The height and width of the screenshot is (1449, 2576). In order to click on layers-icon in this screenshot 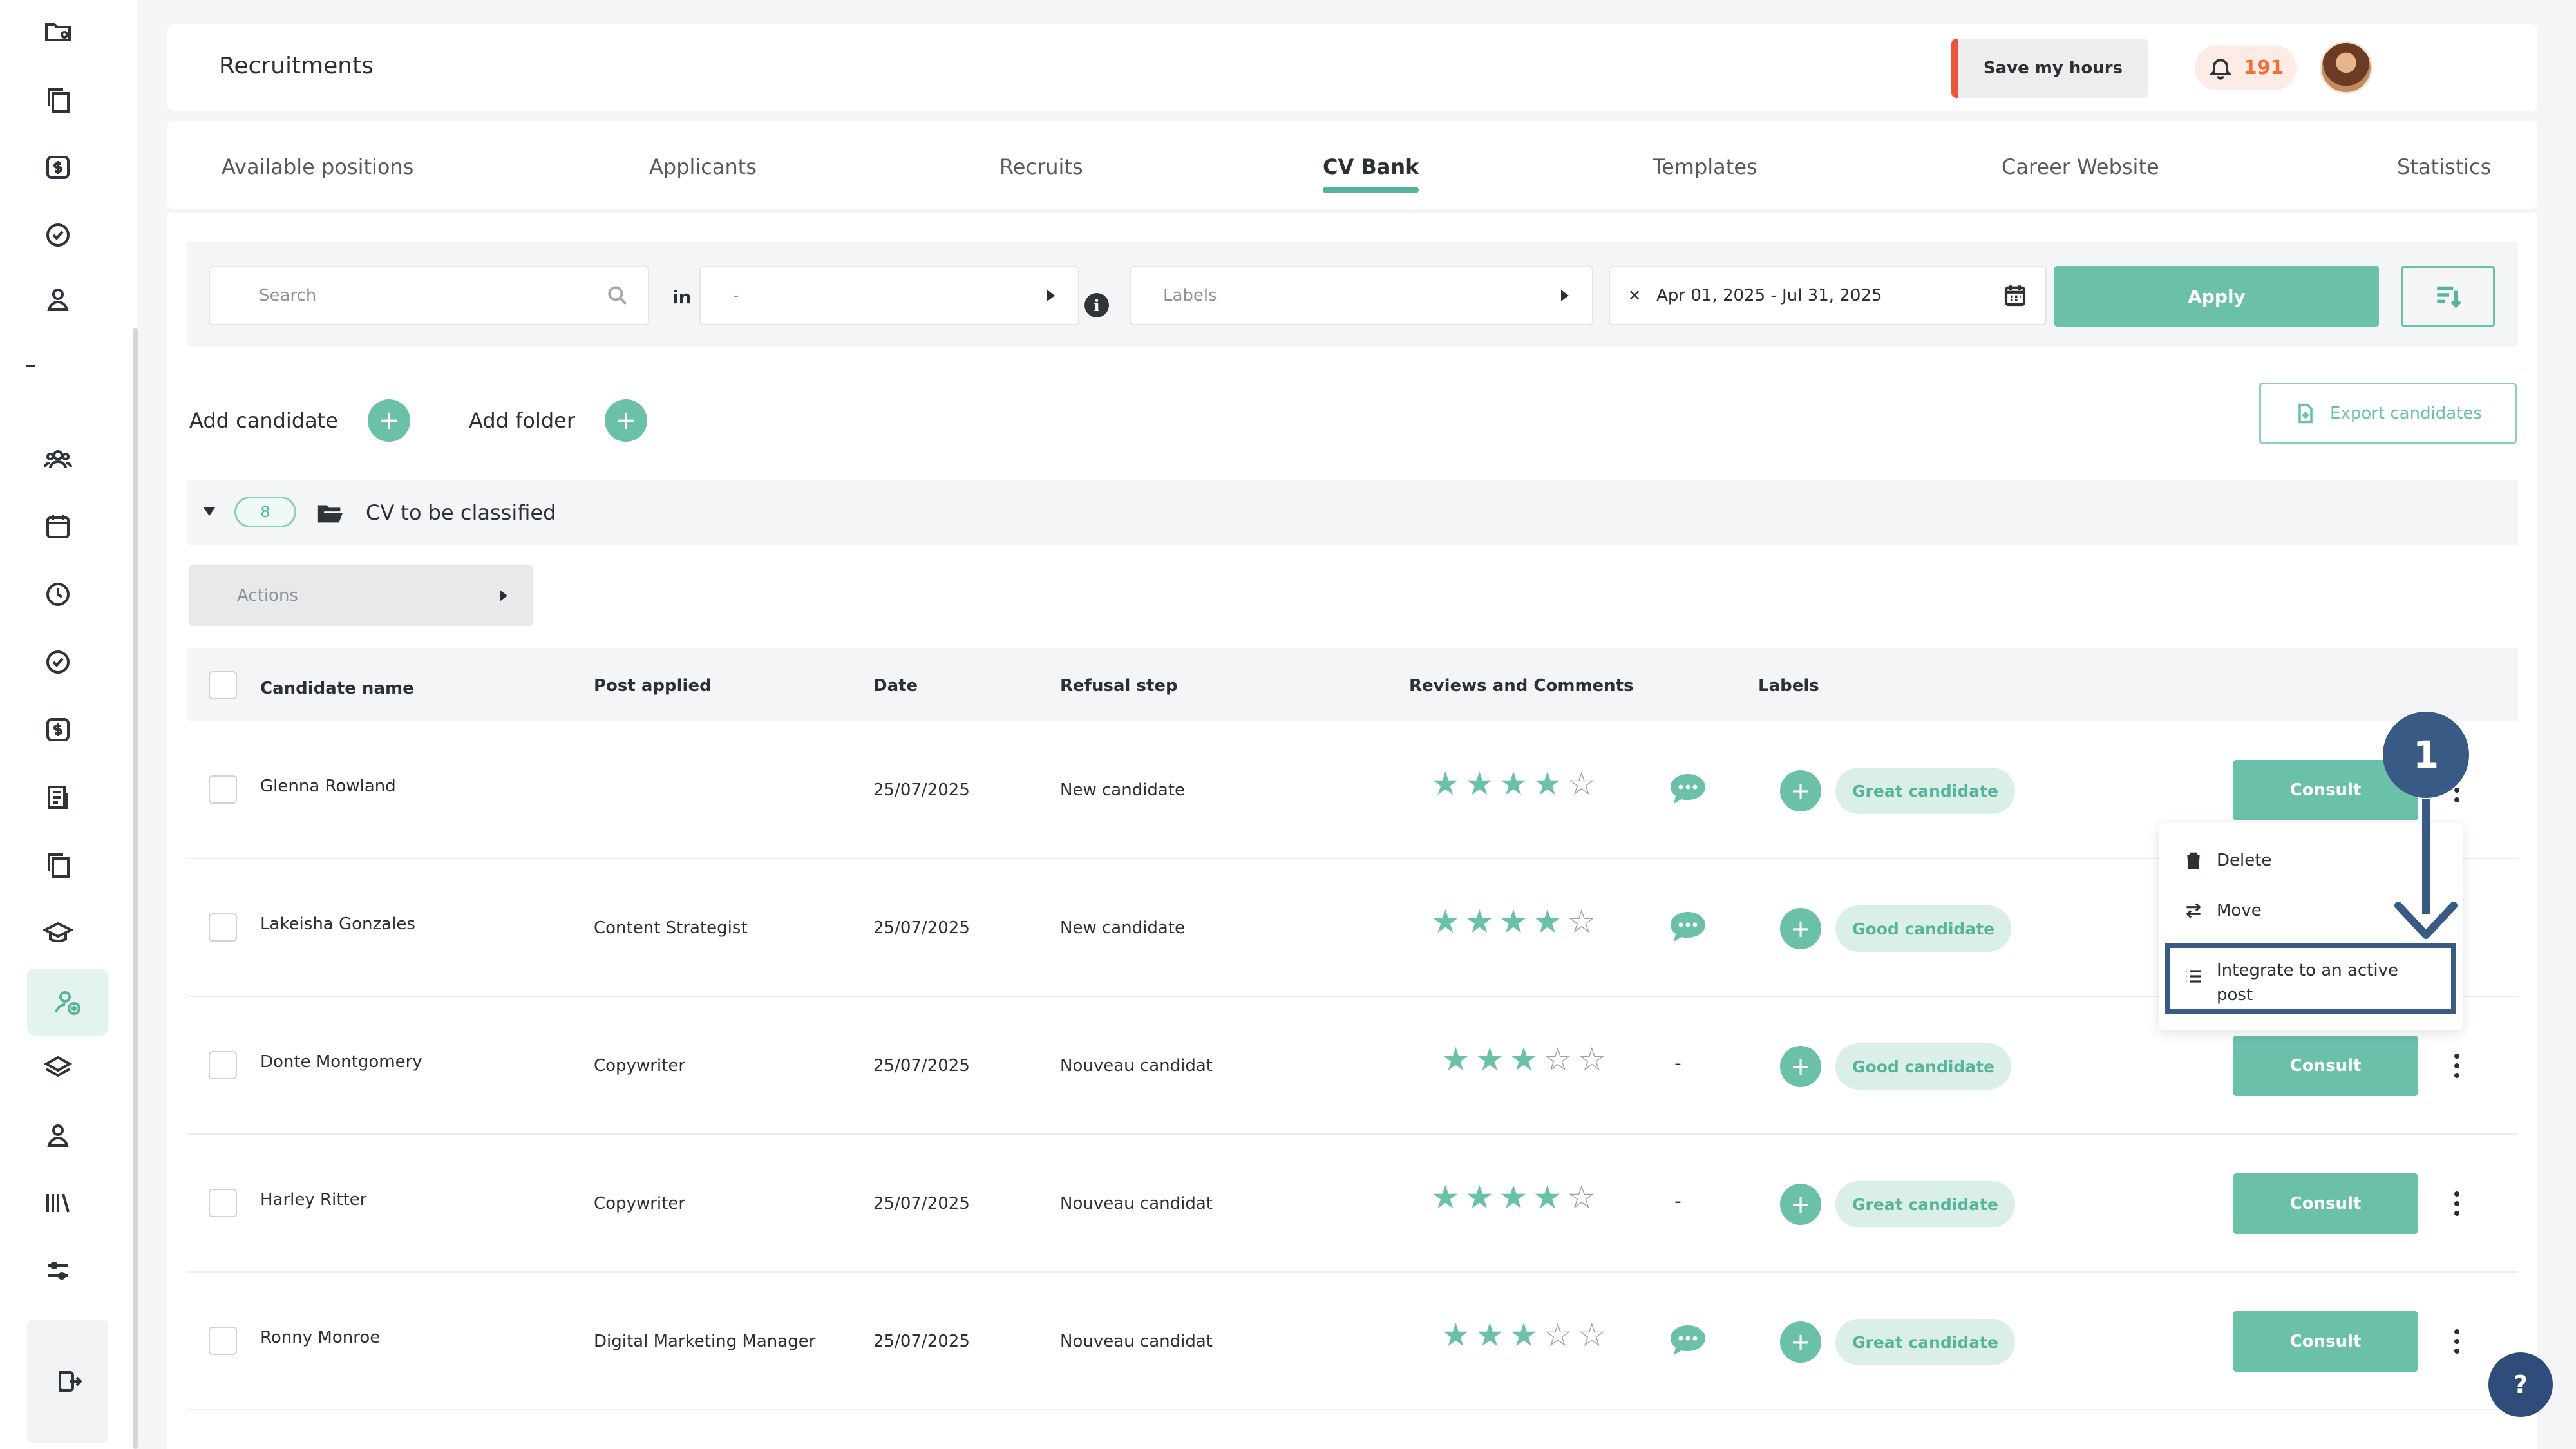, I will do `click(58, 1067)`.